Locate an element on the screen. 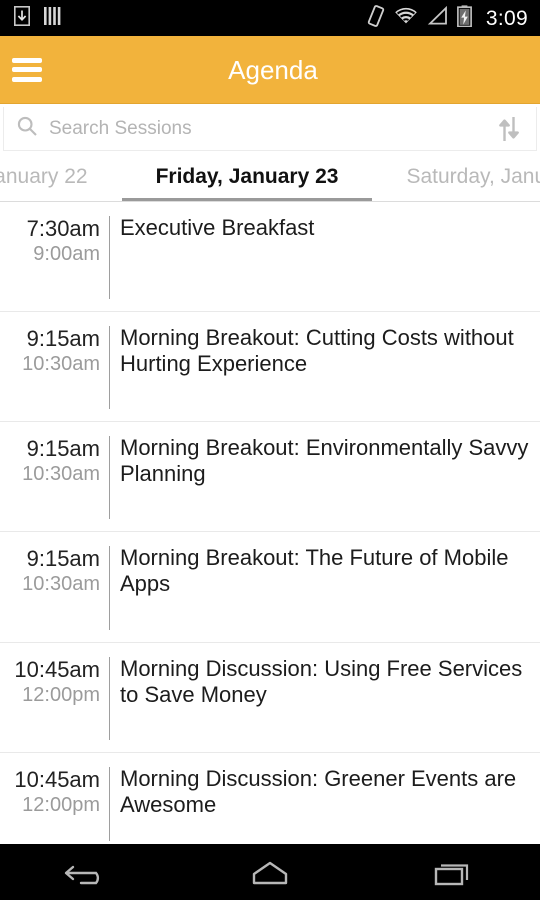 Image resolution: width=540 pixels, height=900 pixels. page-title: Agenda is located at coordinates (273, 69).